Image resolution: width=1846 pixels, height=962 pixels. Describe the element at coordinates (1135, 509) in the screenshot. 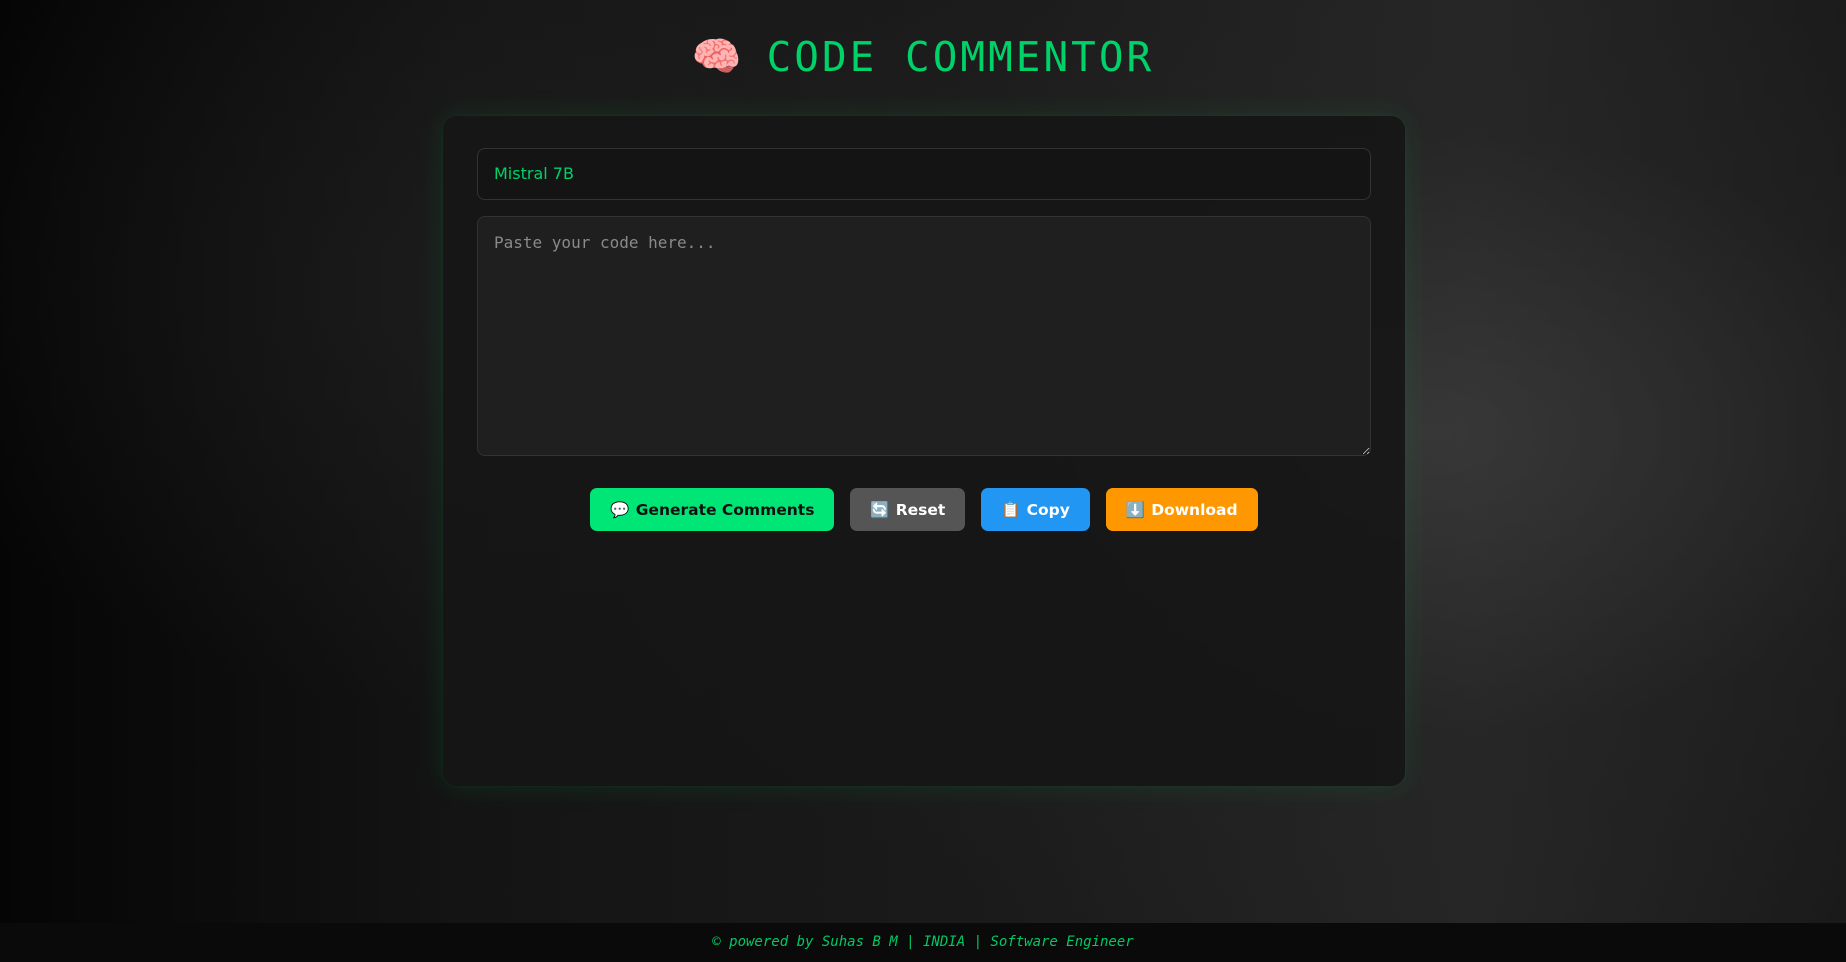

I see `download-arrow-icon: ⬇️` at that location.